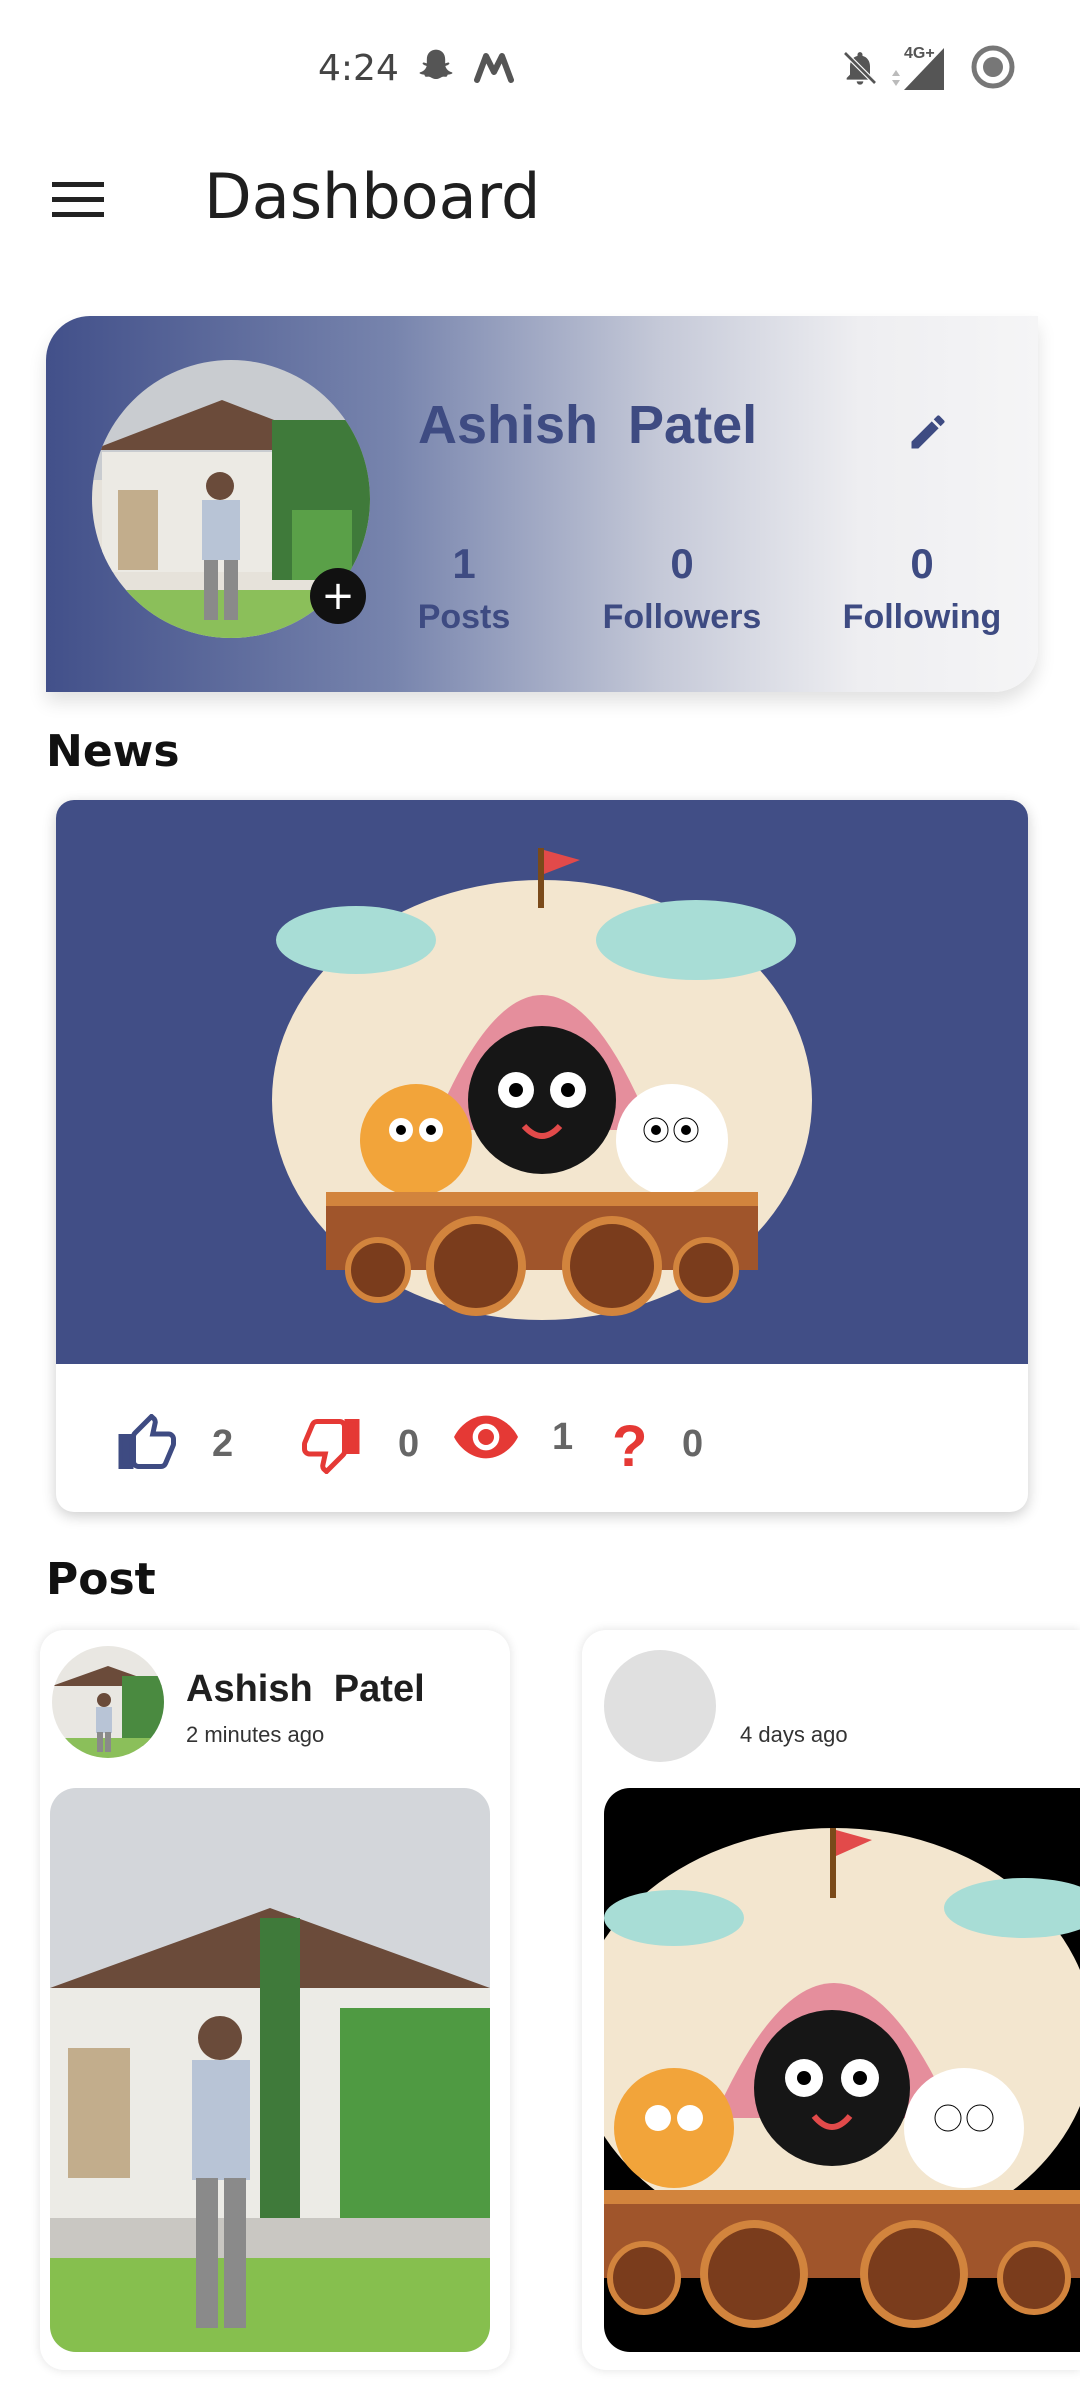 The width and height of the screenshot is (1080, 2400). What do you see at coordinates (338, 596) in the screenshot?
I see `add-photo-button: +` at bounding box center [338, 596].